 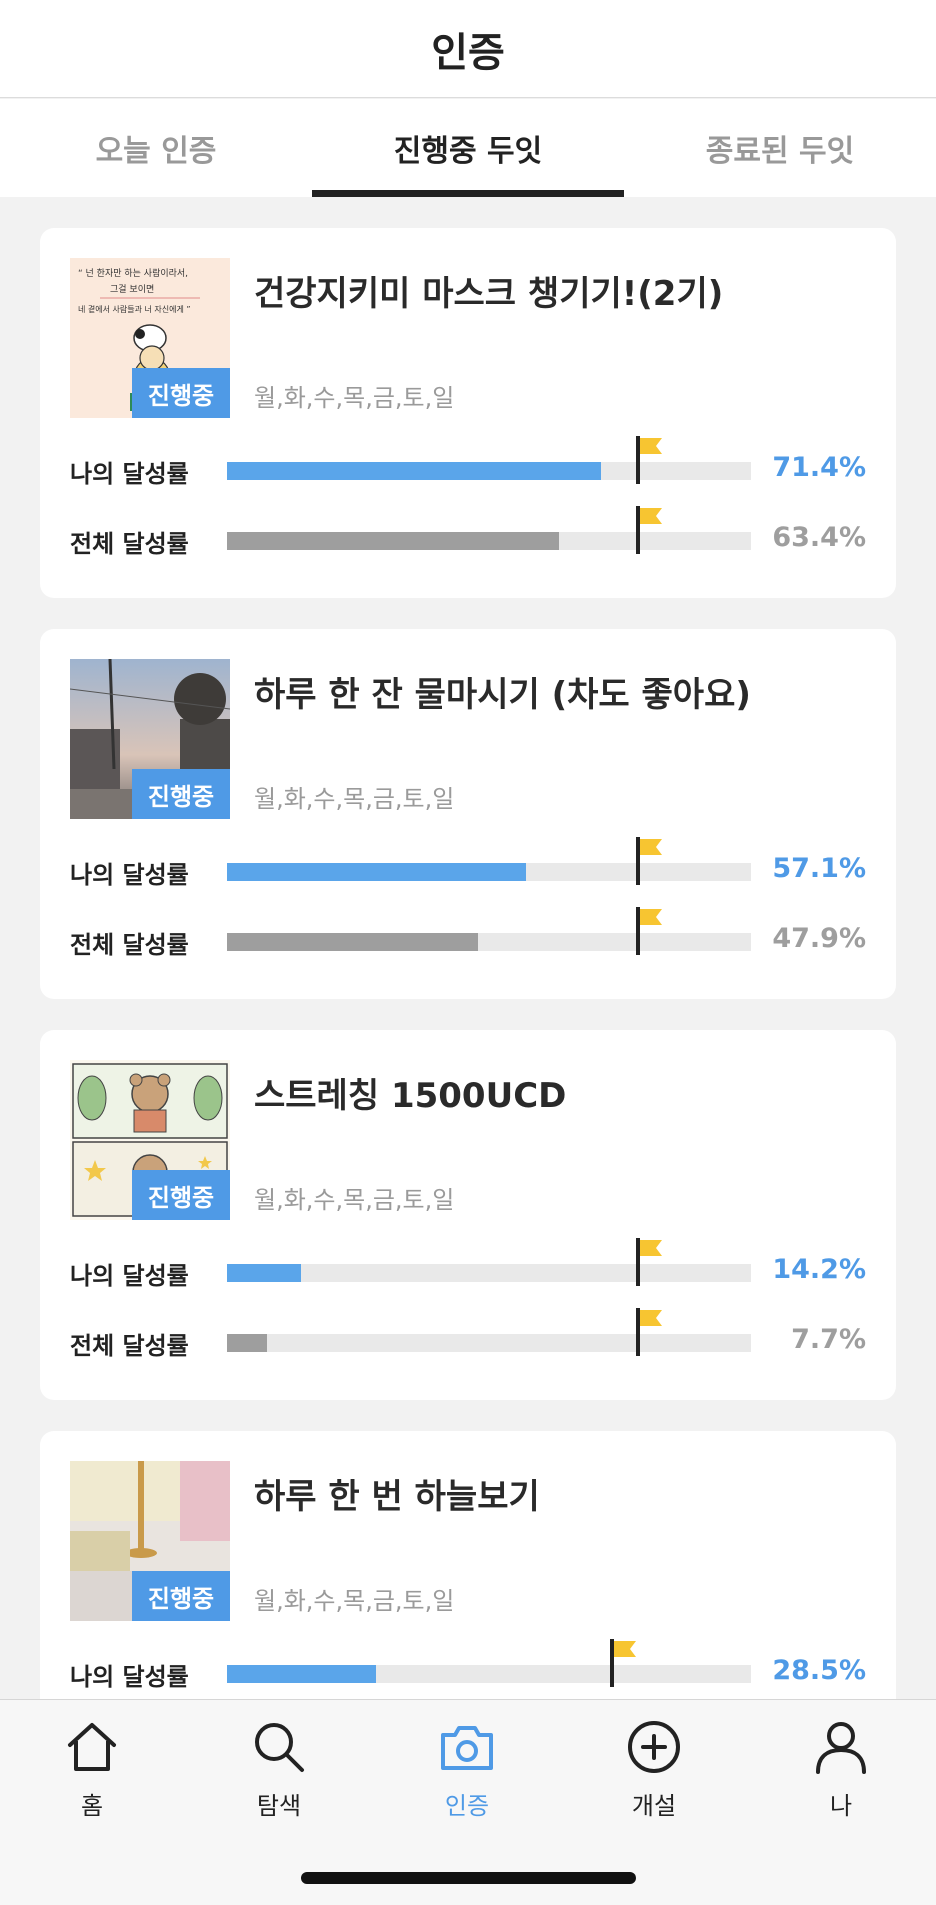 What do you see at coordinates (92, 1747) in the screenshot?
I see `home-icon` at bounding box center [92, 1747].